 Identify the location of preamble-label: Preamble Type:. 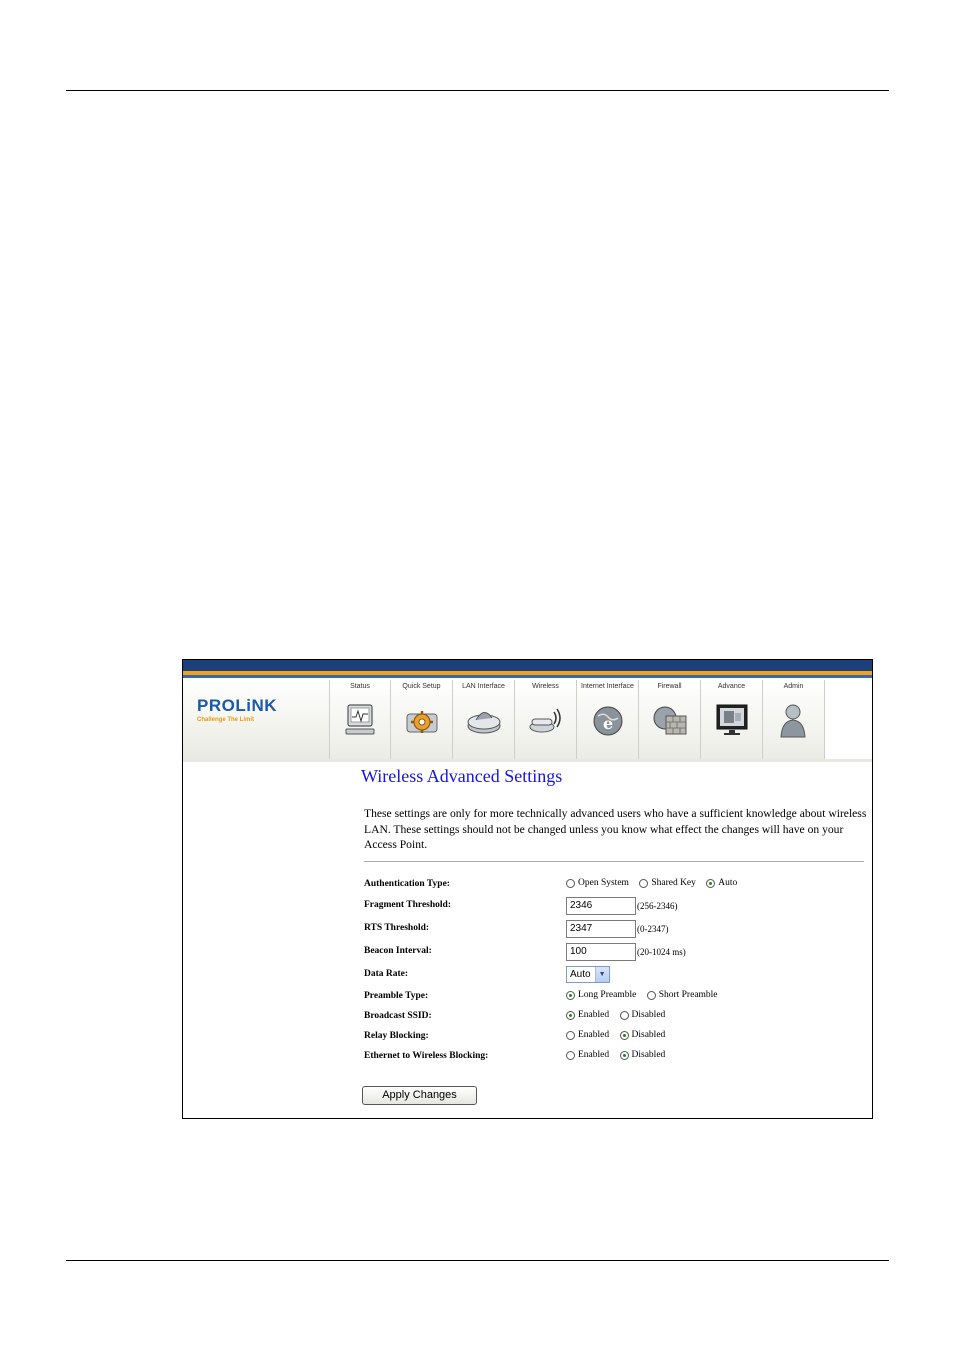
(396, 996).